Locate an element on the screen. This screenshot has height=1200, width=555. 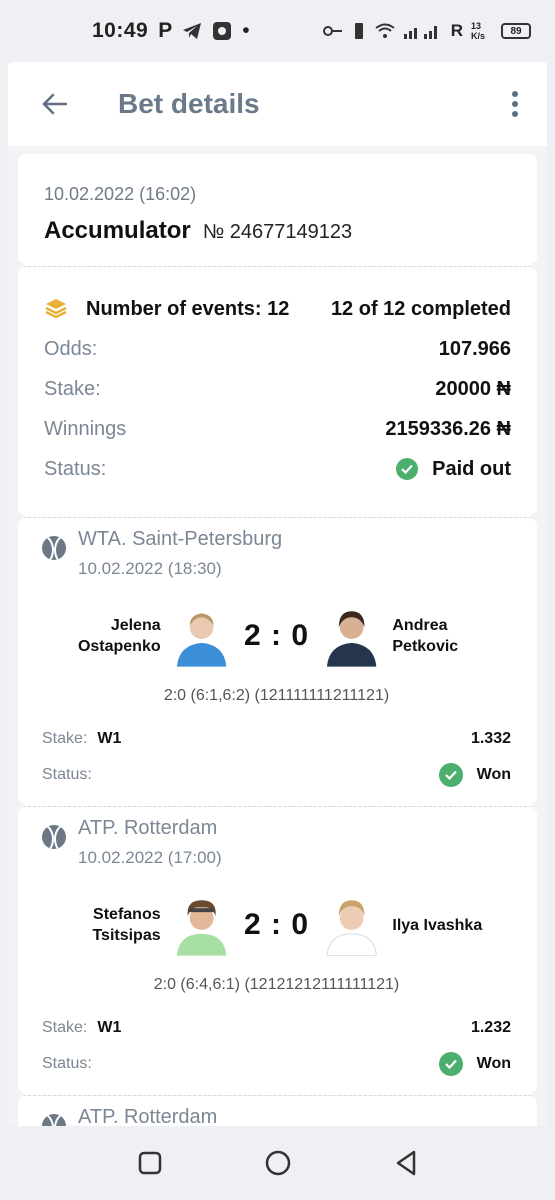
back-nav-button is located at coordinates (406, 1163).